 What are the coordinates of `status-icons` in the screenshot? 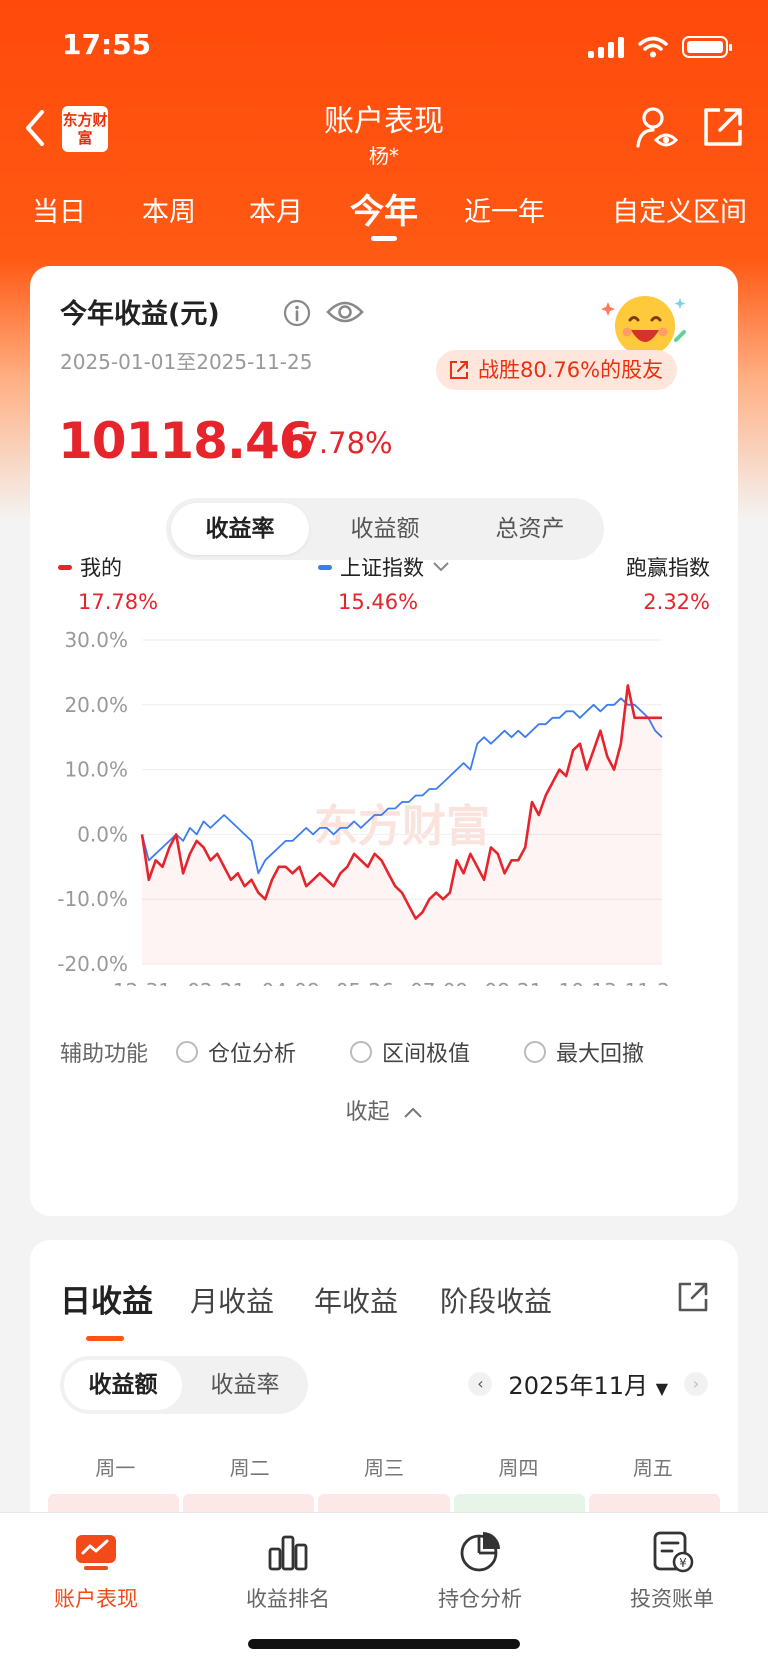 It's located at (660, 47).